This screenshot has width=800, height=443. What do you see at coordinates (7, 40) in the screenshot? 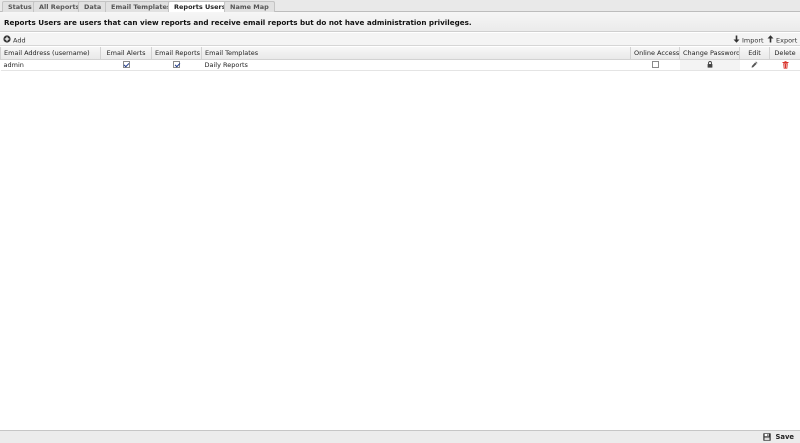
I see `add-circle-icon` at bounding box center [7, 40].